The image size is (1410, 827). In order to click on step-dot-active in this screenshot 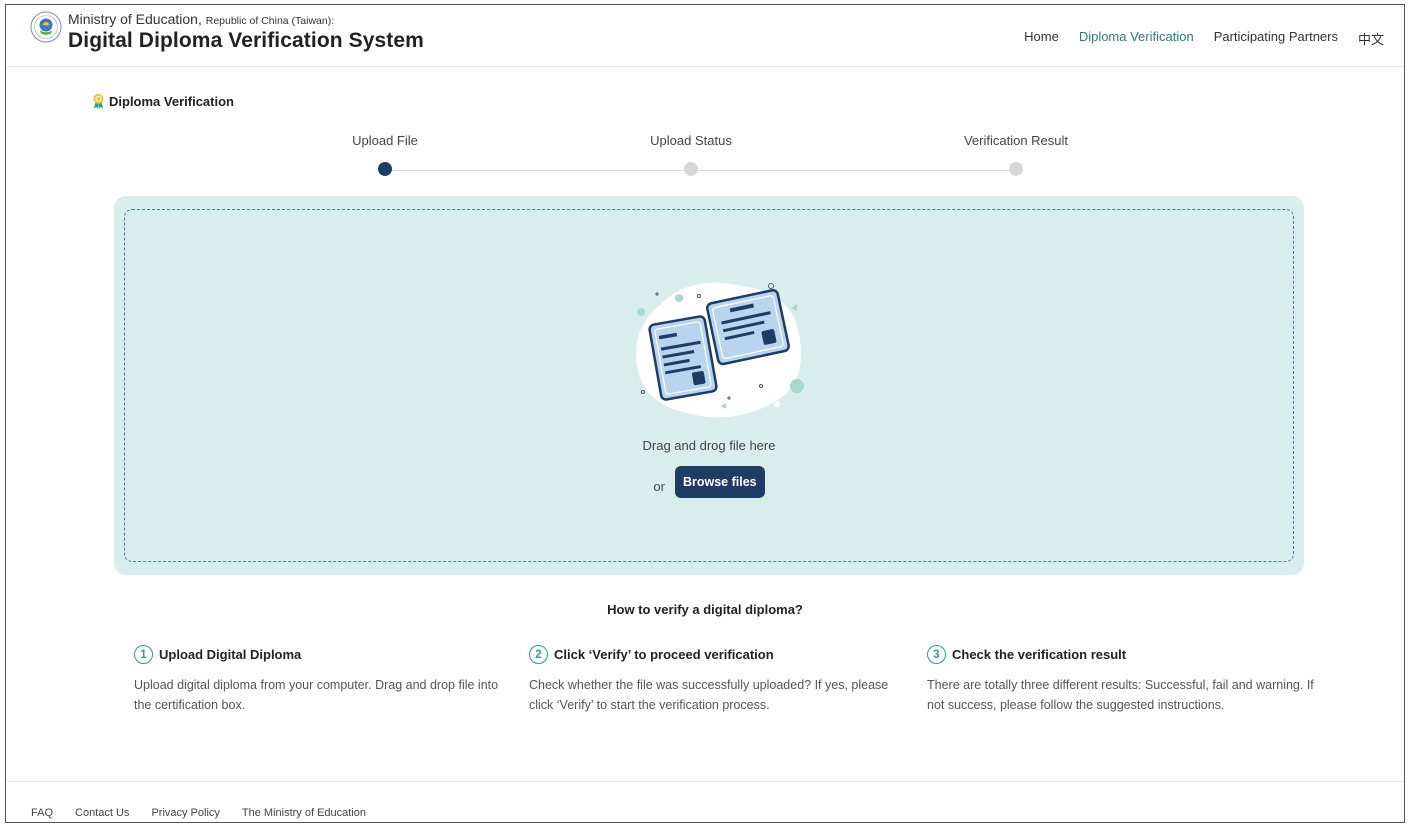, I will do `click(385, 169)`.